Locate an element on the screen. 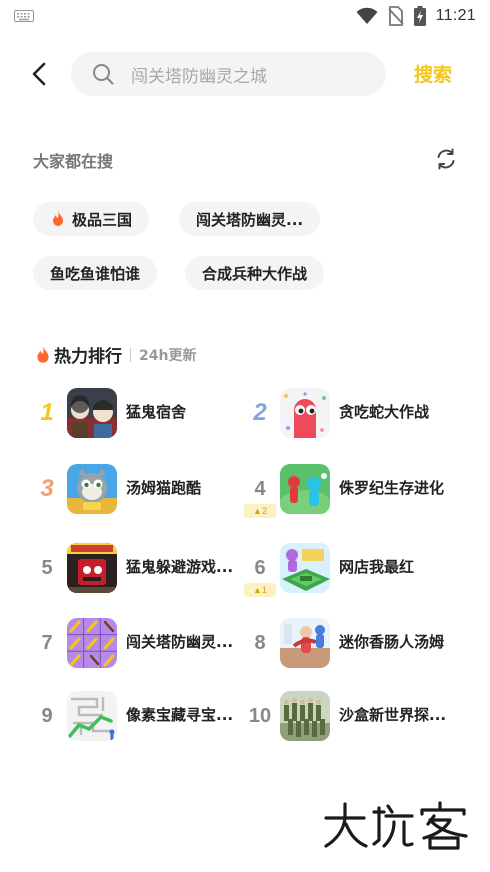  ranking-item: 8 迷你香肠人汤姆 is located at coordinates (346, 643).